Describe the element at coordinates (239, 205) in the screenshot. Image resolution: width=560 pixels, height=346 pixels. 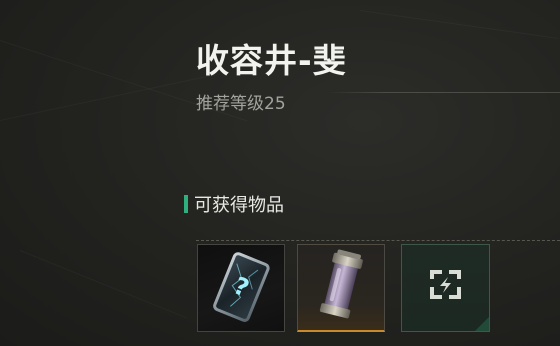
I see `rewards-section-title: 可获得物品` at that location.